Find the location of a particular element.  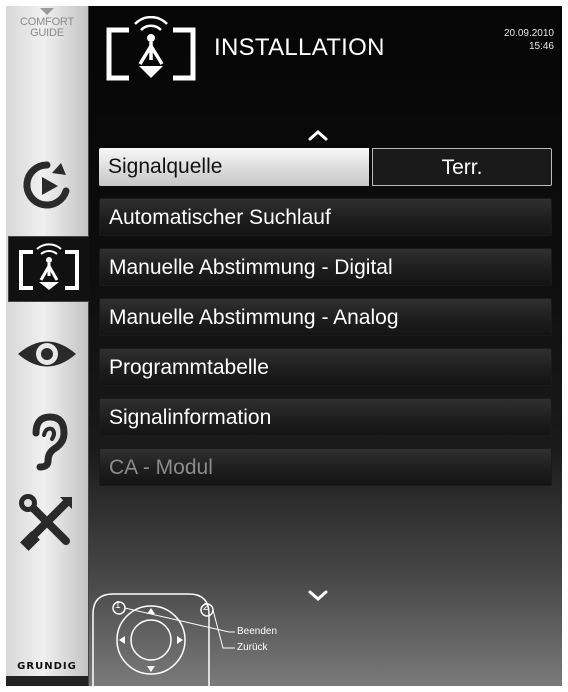

exit-key-number: 1 is located at coordinates (118, 605).